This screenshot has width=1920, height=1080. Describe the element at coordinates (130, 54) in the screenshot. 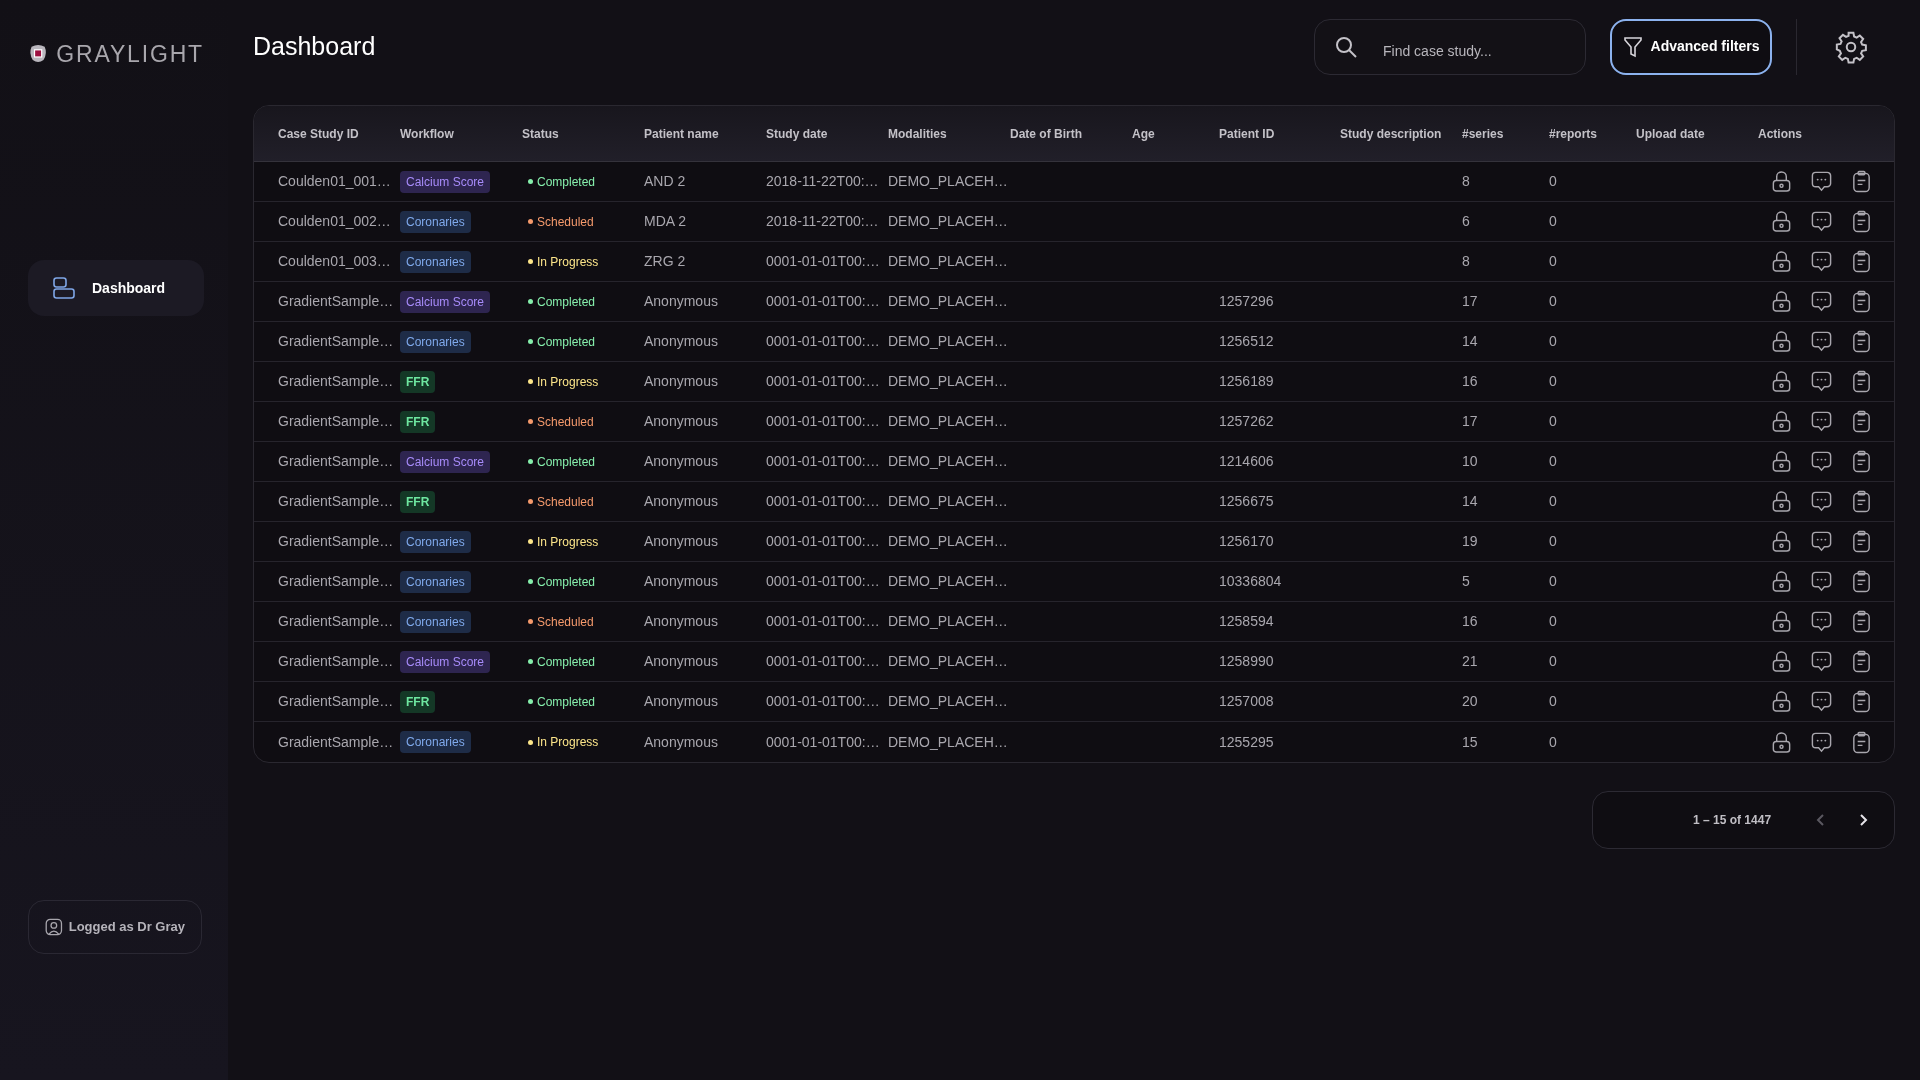

I see `brand-name: GRAYLIGHT` at that location.